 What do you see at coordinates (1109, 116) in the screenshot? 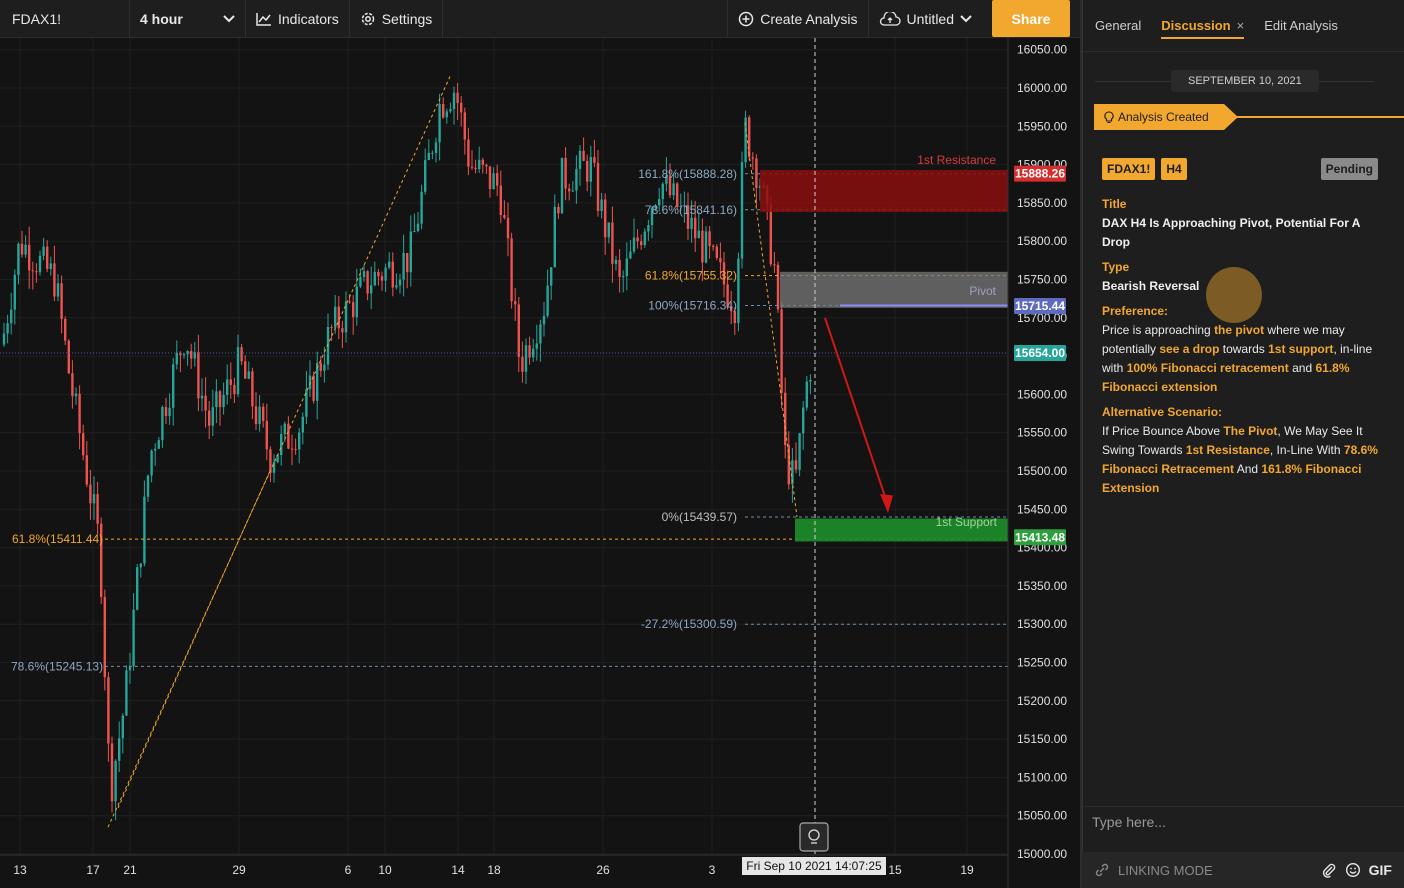
I see `lightbulb-icon` at bounding box center [1109, 116].